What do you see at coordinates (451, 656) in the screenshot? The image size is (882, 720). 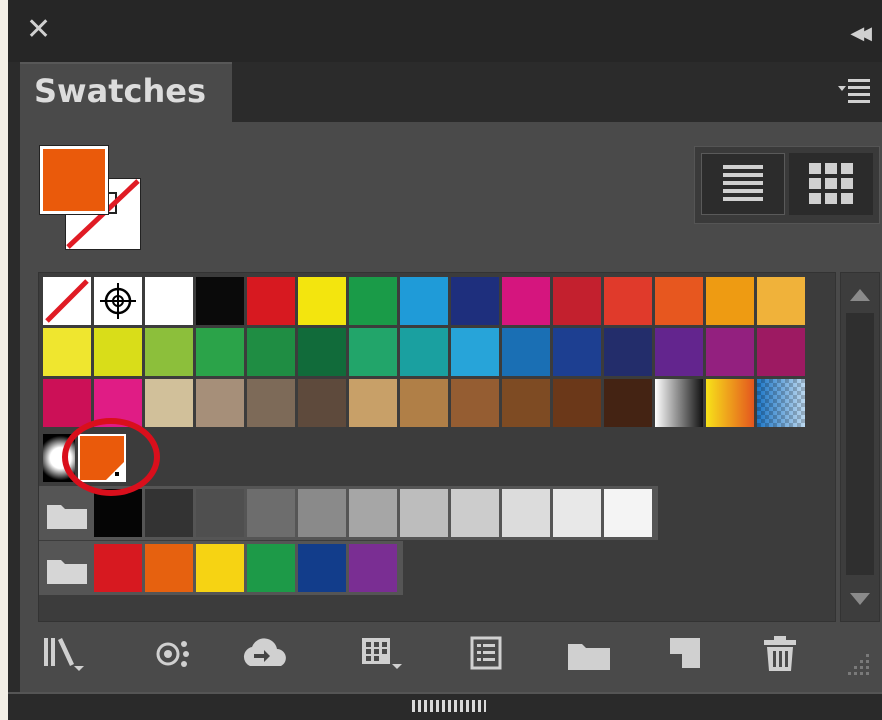 I see `panel-toolbar` at bounding box center [451, 656].